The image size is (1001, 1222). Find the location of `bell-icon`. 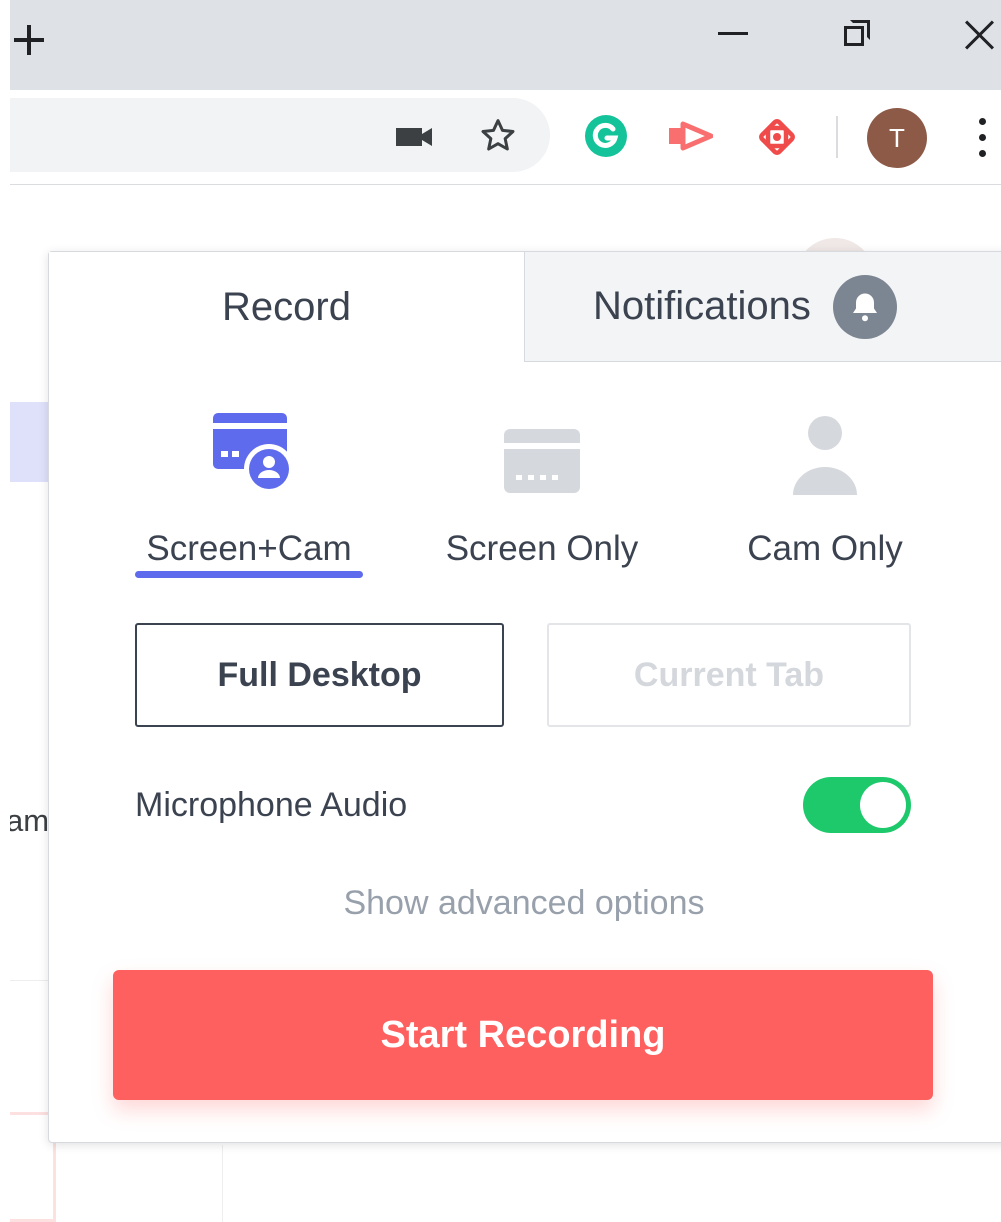

bell-icon is located at coordinates (864, 306).